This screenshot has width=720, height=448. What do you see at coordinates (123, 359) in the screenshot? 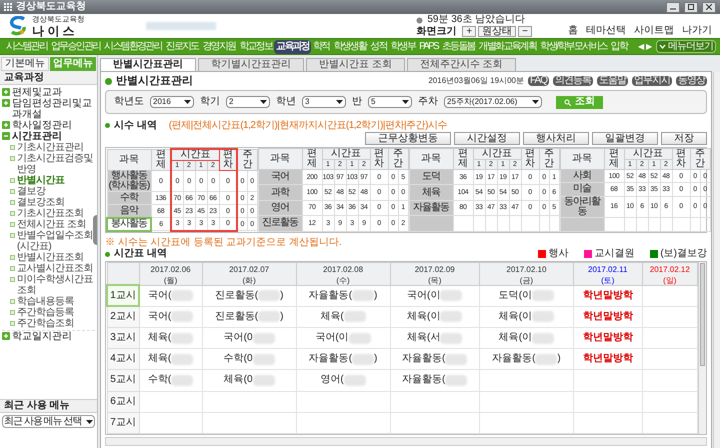
I see `period-cell: 4교시` at bounding box center [123, 359].